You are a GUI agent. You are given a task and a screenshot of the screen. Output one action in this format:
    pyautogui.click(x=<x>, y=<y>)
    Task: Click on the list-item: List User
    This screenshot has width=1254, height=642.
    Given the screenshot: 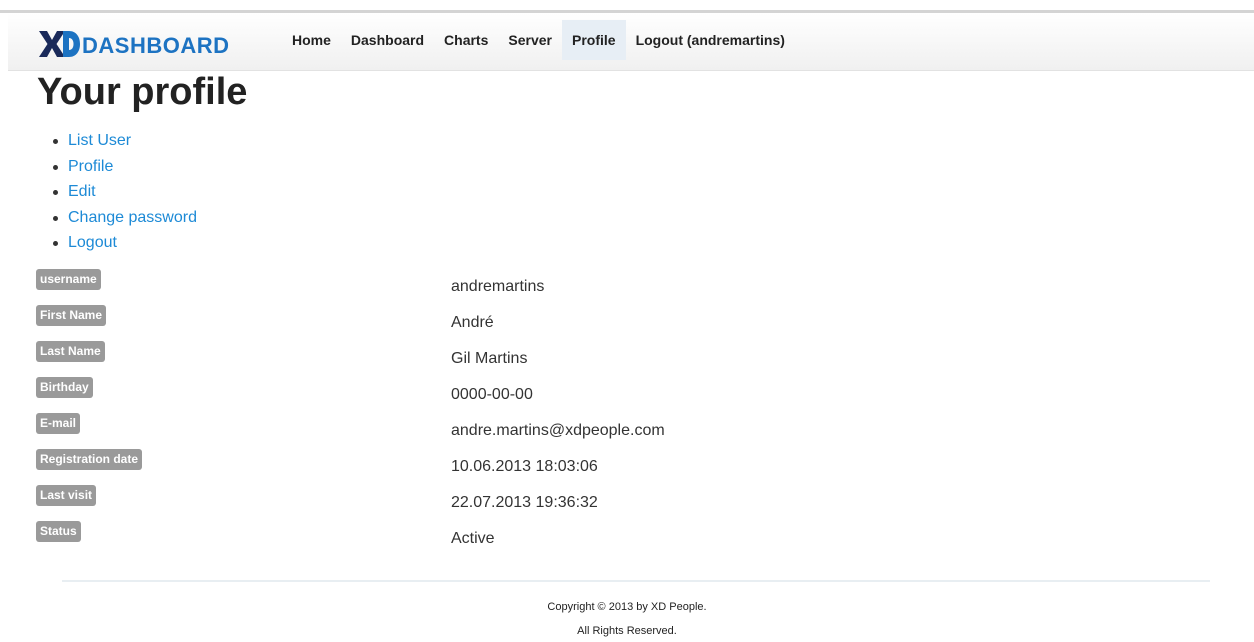 What is the action you would take?
    pyautogui.click(x=123, y=143)
    